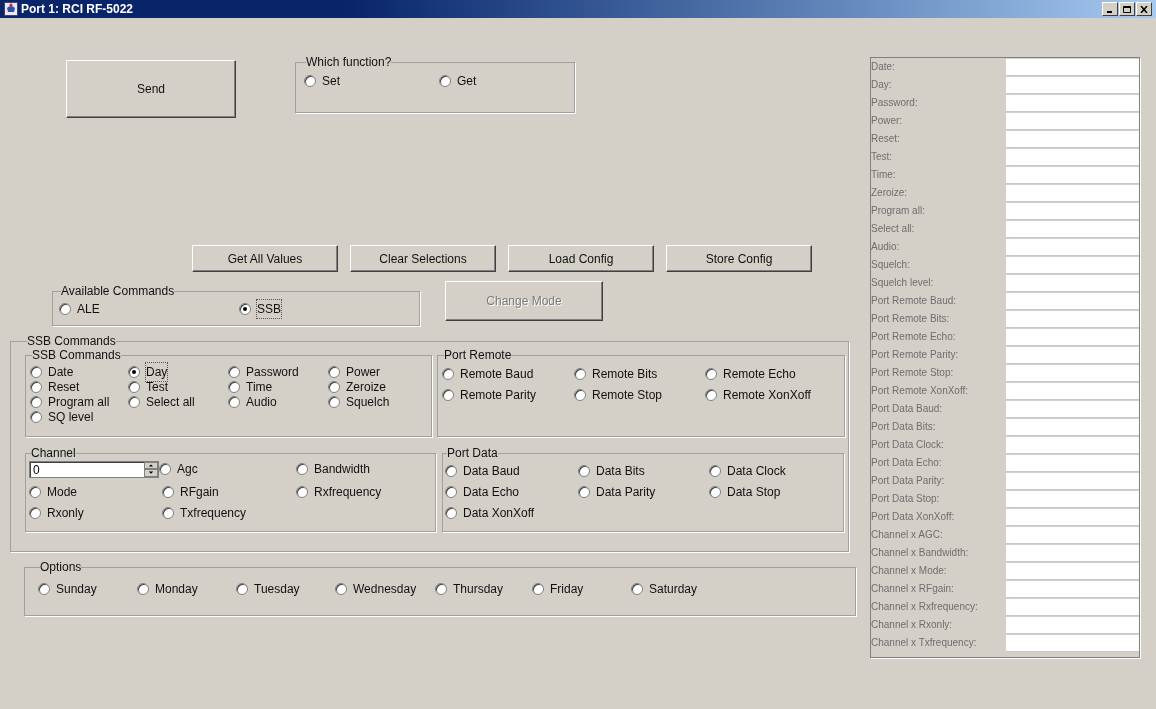  I want to click on command-button: Get All Values, so click(265, 258).